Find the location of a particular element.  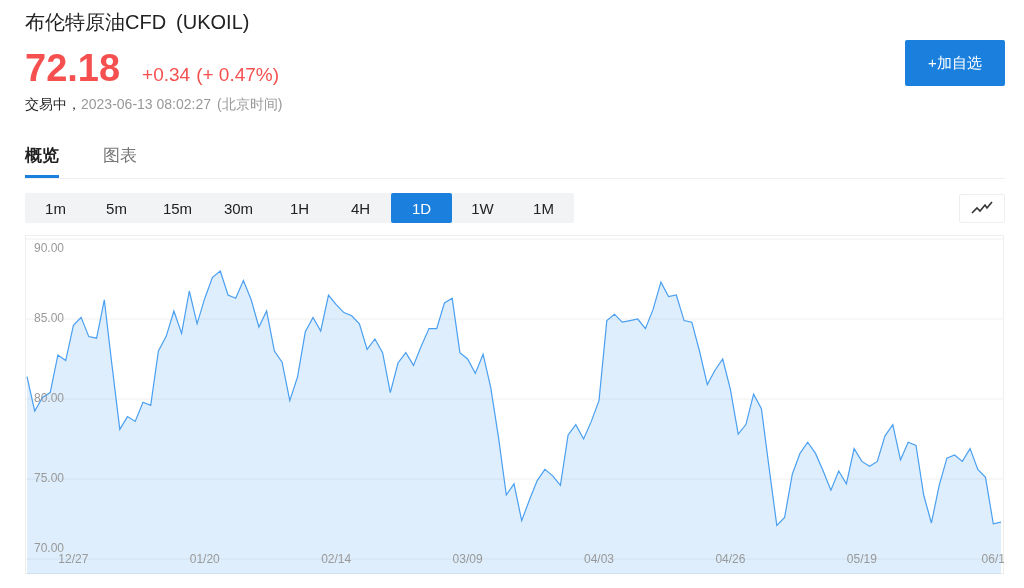

trading-status: 交易中， is located at coordinates (53, 105).